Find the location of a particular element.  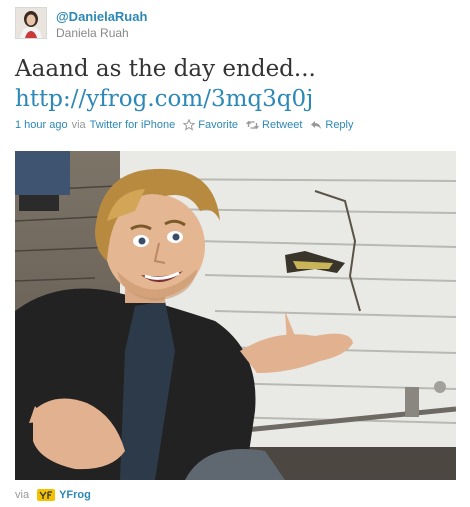

retweet-icon is located at coordinates (252, 125).